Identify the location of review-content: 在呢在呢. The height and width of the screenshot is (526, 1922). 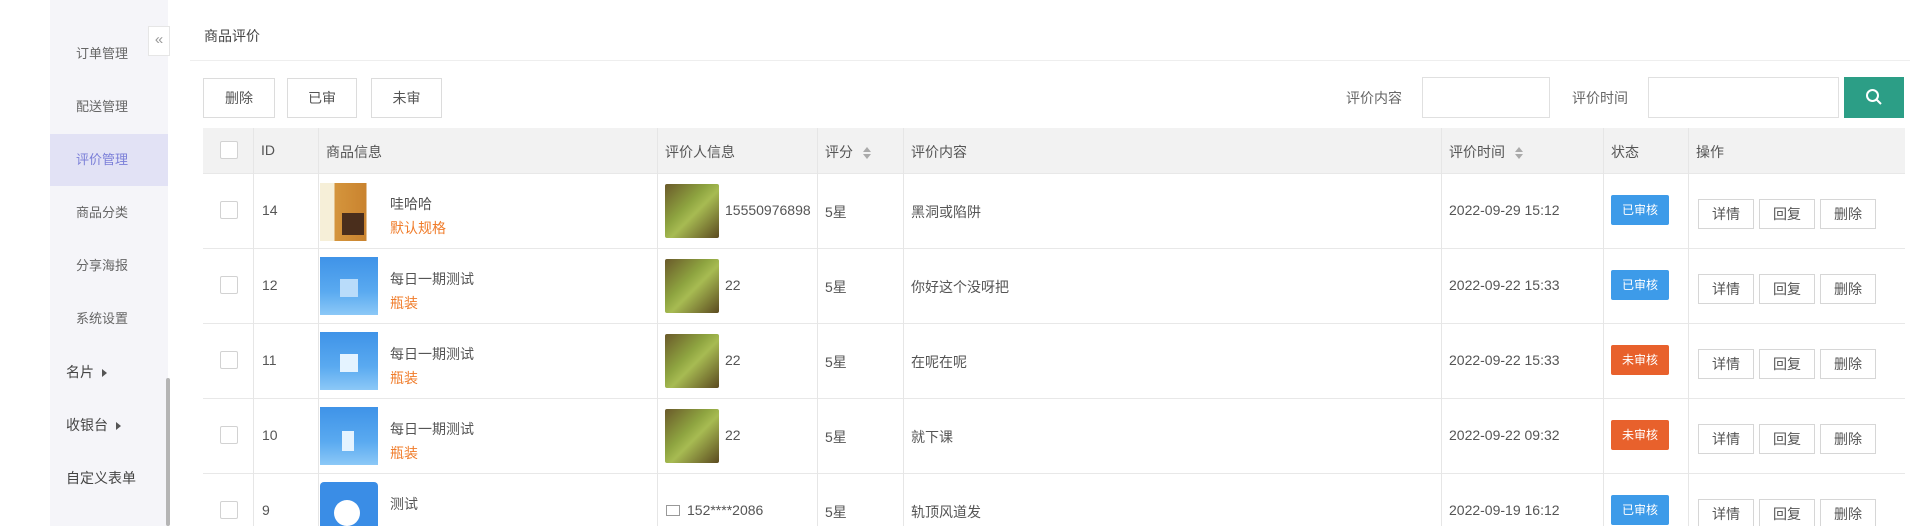
(939, 362).